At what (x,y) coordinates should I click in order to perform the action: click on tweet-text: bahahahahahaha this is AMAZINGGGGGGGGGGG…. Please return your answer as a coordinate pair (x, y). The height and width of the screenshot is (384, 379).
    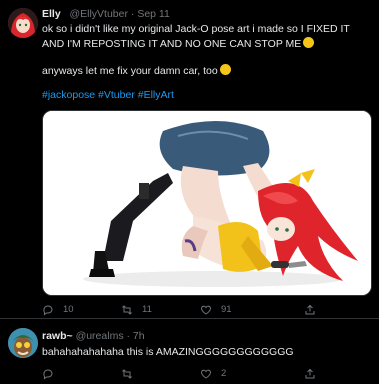
    Looking at the image, I should click on (168, 352).